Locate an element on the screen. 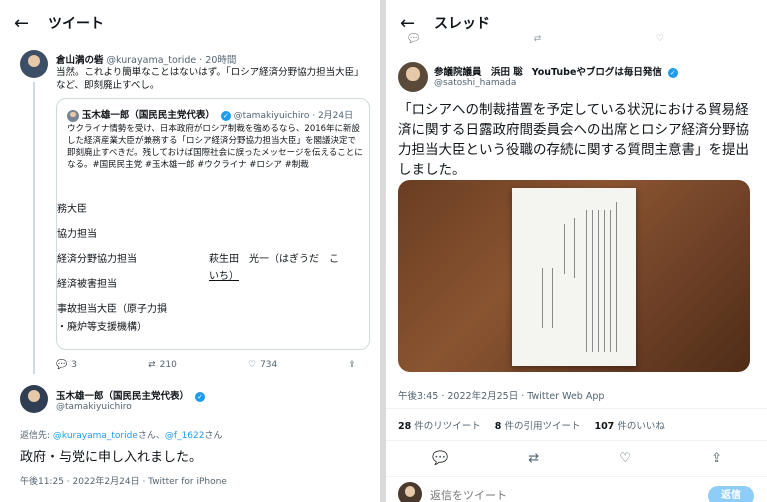 The image size is (767, 502). table-cell: 務大臣 is located at coordinates (72, 209).